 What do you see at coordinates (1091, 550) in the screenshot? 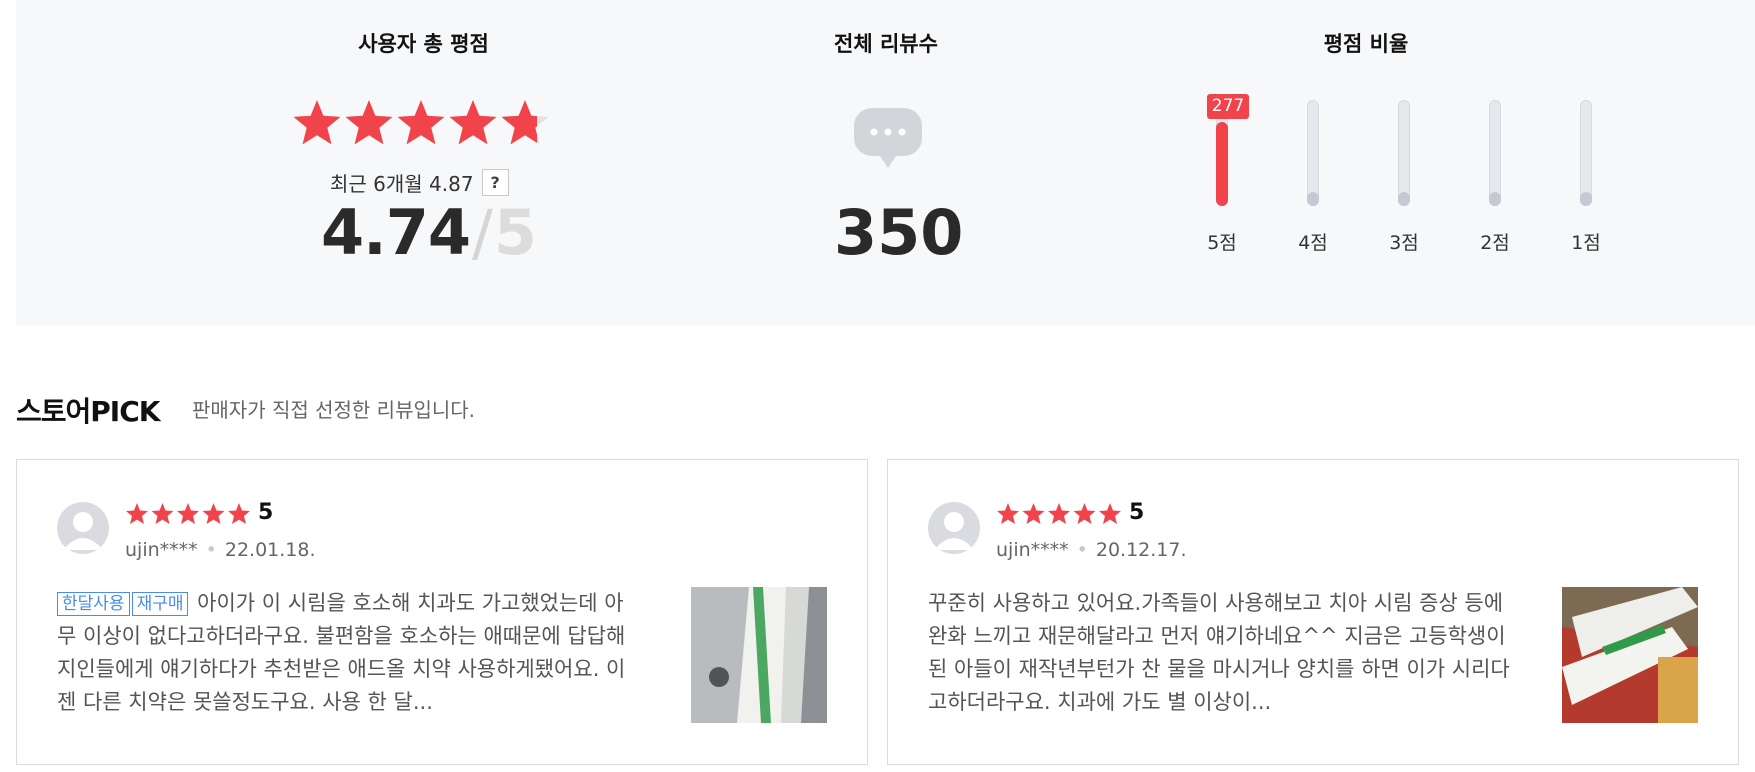
I see `review-meta: ujin**** • 20.12.17.` at bounding box center [1091, 550].